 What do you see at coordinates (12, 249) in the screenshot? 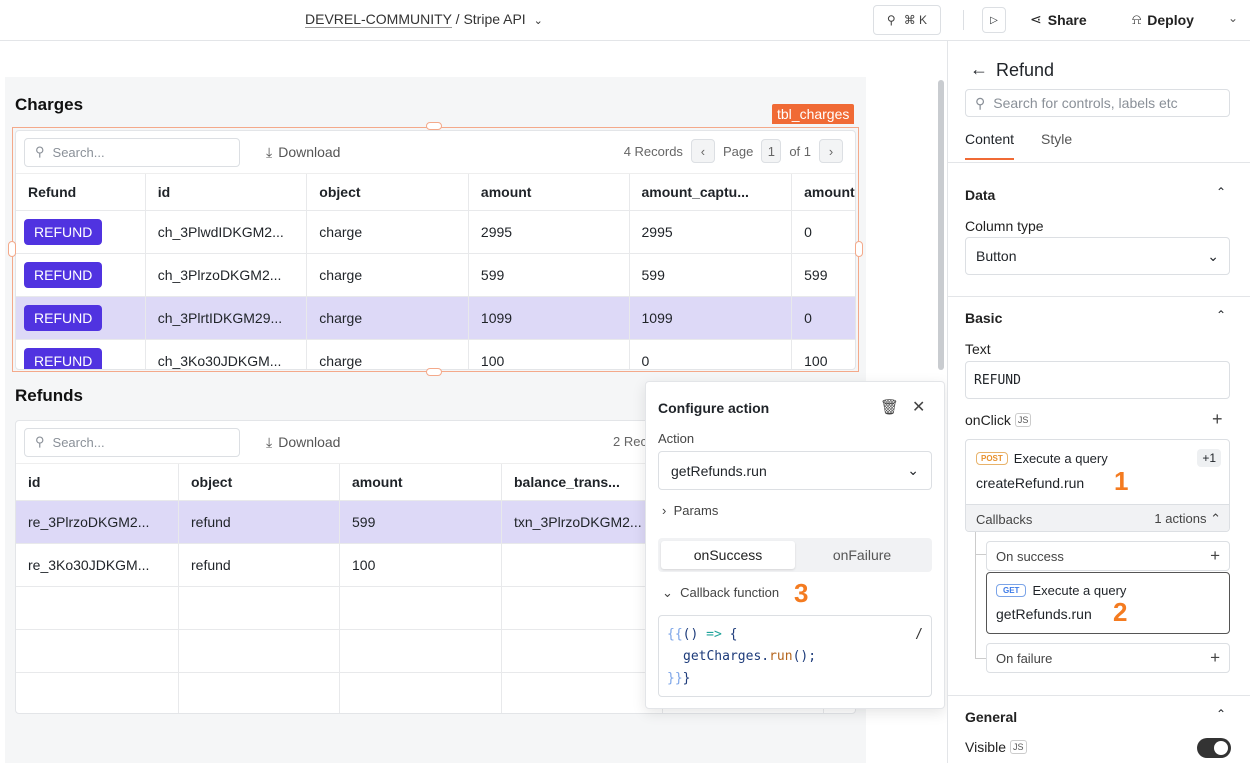
I see `resize-handle-left` at bounding box center [12, 249].